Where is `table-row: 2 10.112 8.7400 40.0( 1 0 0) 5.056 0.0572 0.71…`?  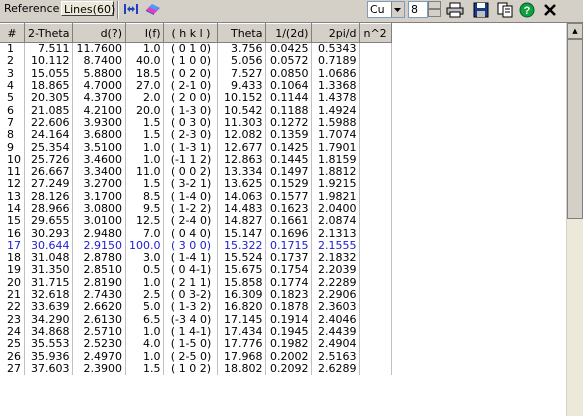 table-row: 2 10.112 8.7400 40.0( 1 0 0) 5.056 0.0572 0.71… is located at coordinates (196, 61).